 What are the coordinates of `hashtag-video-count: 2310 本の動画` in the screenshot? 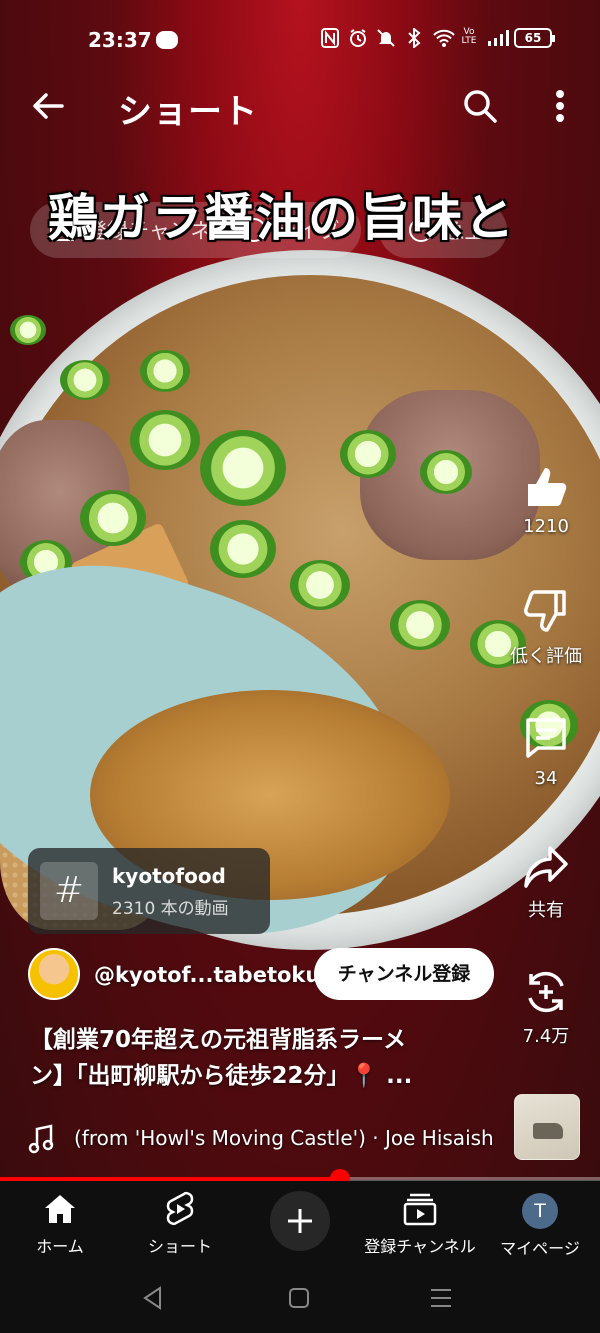 It's located at (170, 908).